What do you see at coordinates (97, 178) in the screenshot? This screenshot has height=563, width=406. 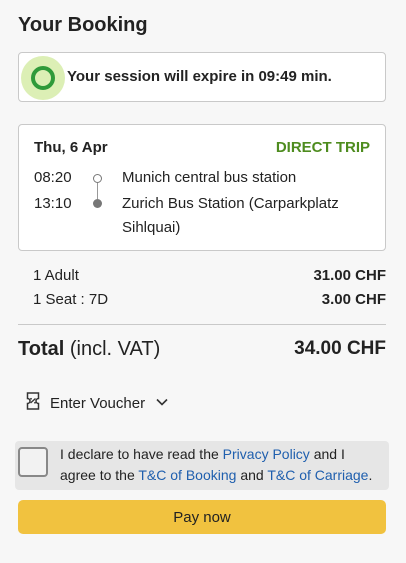 I see `departure-dot-icon` at bounding box center [97, 178].